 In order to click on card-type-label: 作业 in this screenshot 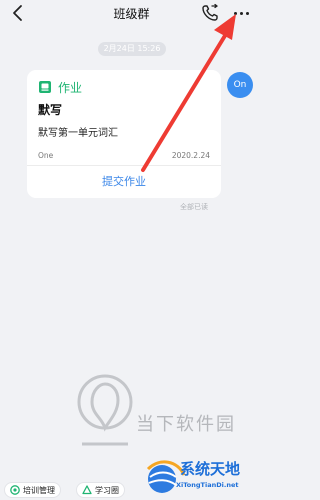, I will do `click(70, 87)`.